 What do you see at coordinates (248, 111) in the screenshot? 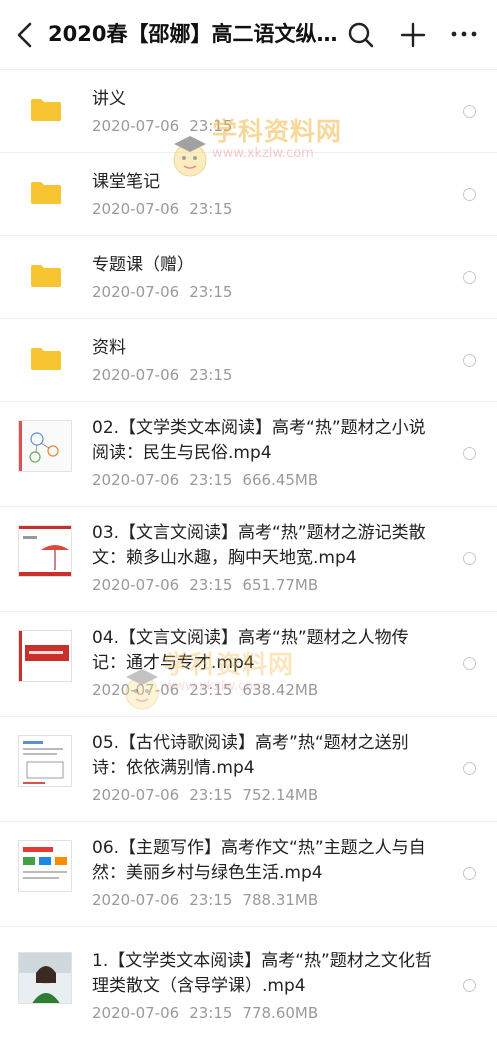
I see `list-item: 讲义 2020-07-06 23:15` at bounding box center [248, 111].